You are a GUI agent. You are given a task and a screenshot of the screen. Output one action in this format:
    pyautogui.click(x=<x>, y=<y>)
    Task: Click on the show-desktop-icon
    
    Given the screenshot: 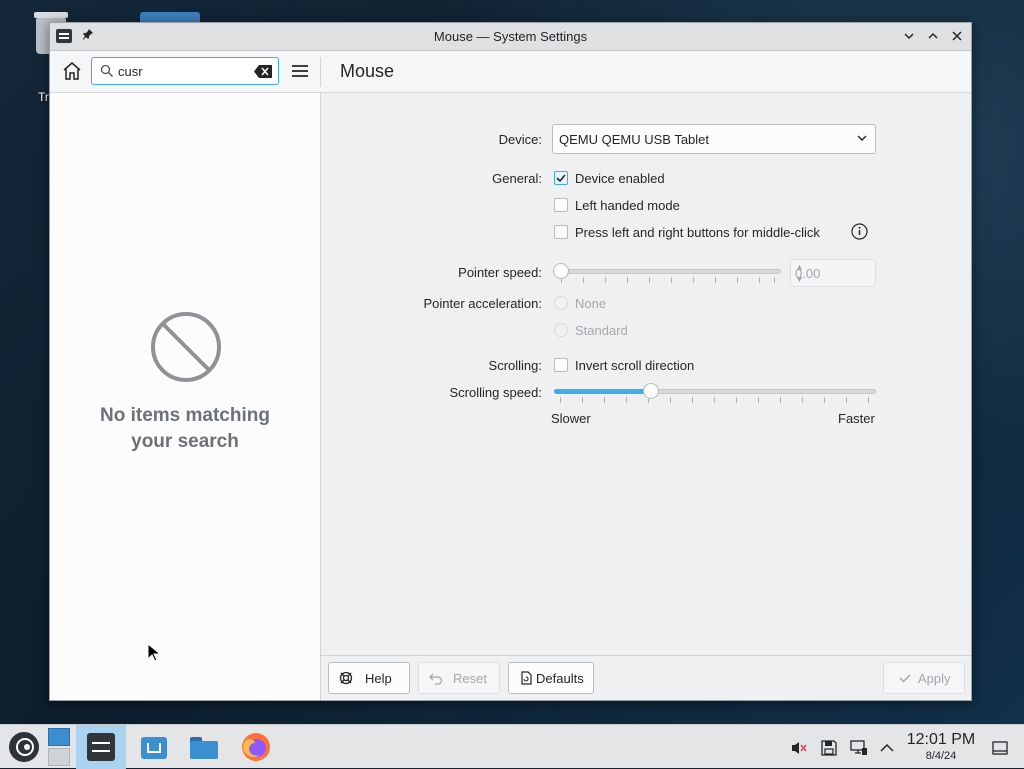 What is the action you would take?
    pyautogui.click(x=1000, y=748)
    